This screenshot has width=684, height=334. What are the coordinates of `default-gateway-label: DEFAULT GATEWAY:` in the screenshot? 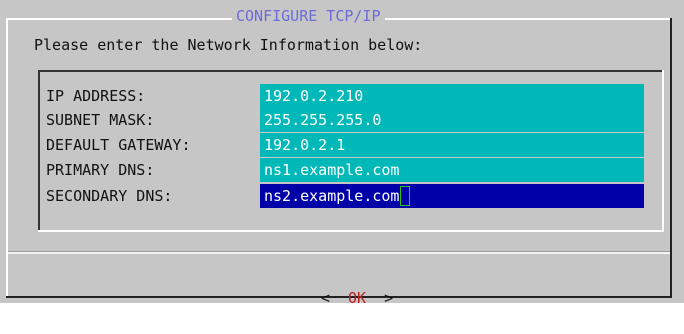 It's located at (118, 145).